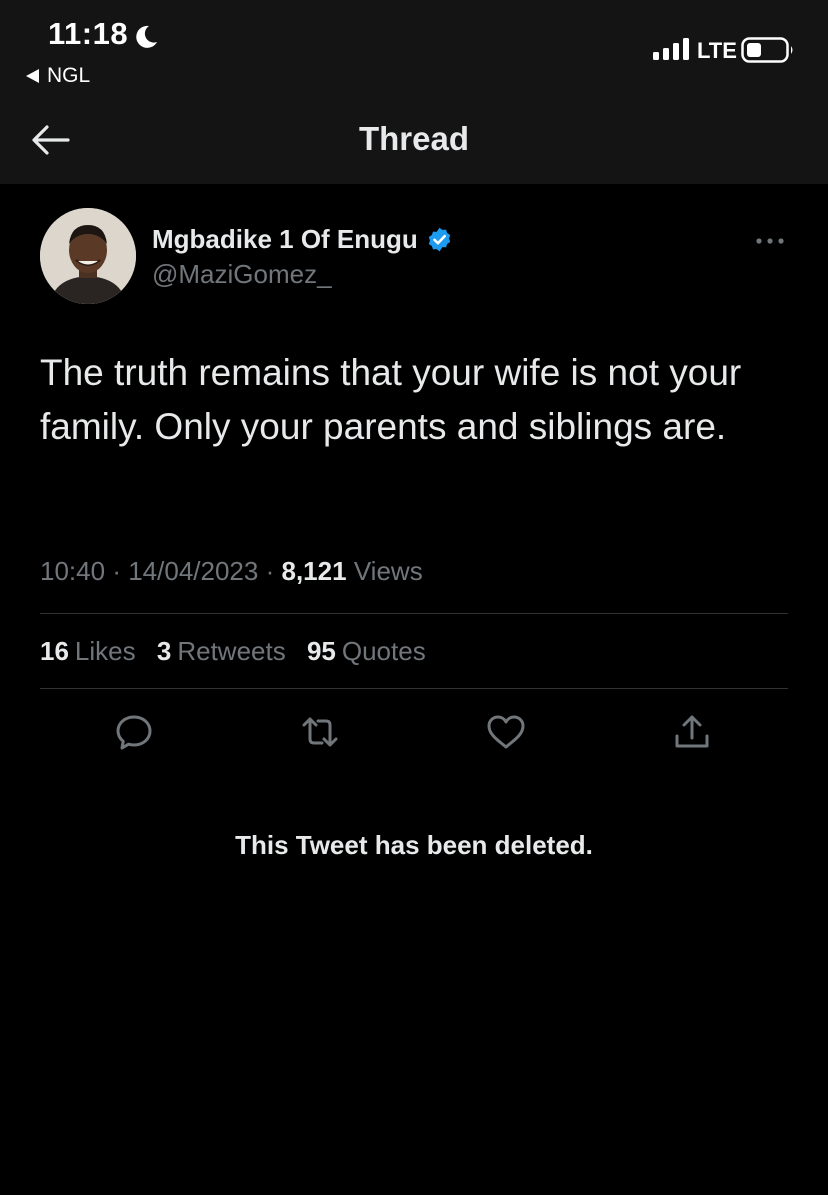  I want to click on back-app-label: NGL, so click(69, 75).